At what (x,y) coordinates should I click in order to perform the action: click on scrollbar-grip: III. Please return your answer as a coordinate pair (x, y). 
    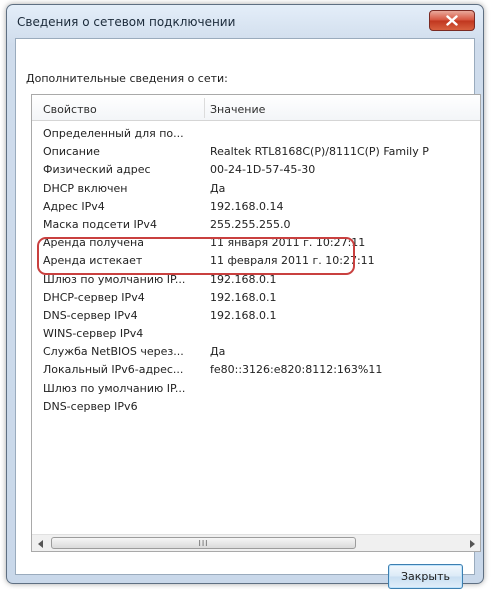
    Looking at the image, I should click on (203, 543).